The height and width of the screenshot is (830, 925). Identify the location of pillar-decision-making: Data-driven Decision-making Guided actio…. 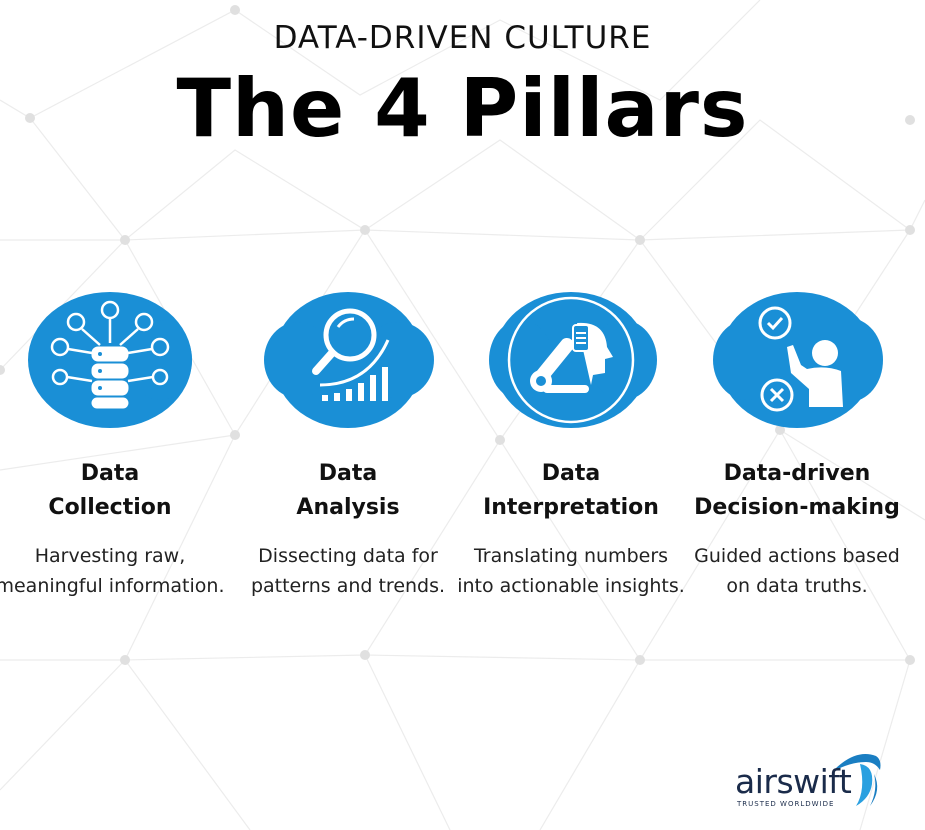
(797, 443).